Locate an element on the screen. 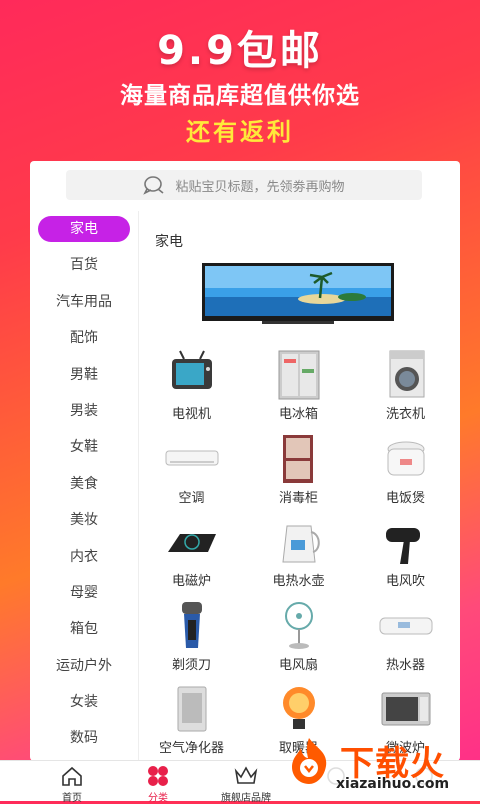 The width and height of the screenshot is (480, 804). sidebar-item-label: 美妆 is located at coordinates (84, 520).